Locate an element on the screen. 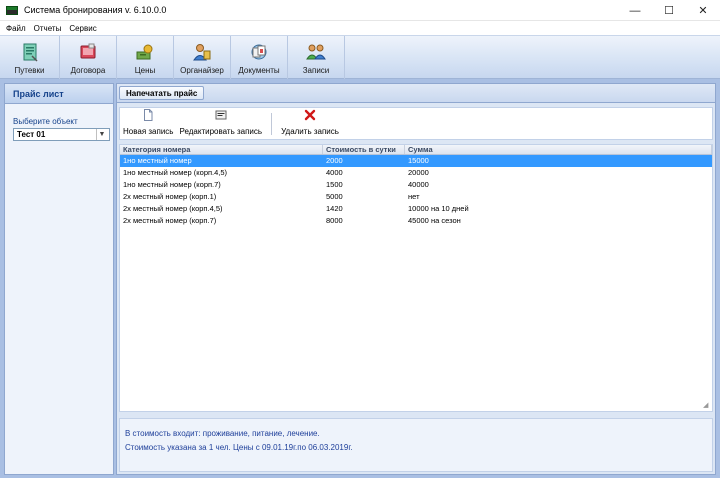 The image size is (720, 478). print-price-button: Напечатать прайс is located at coordinates (162, 93).